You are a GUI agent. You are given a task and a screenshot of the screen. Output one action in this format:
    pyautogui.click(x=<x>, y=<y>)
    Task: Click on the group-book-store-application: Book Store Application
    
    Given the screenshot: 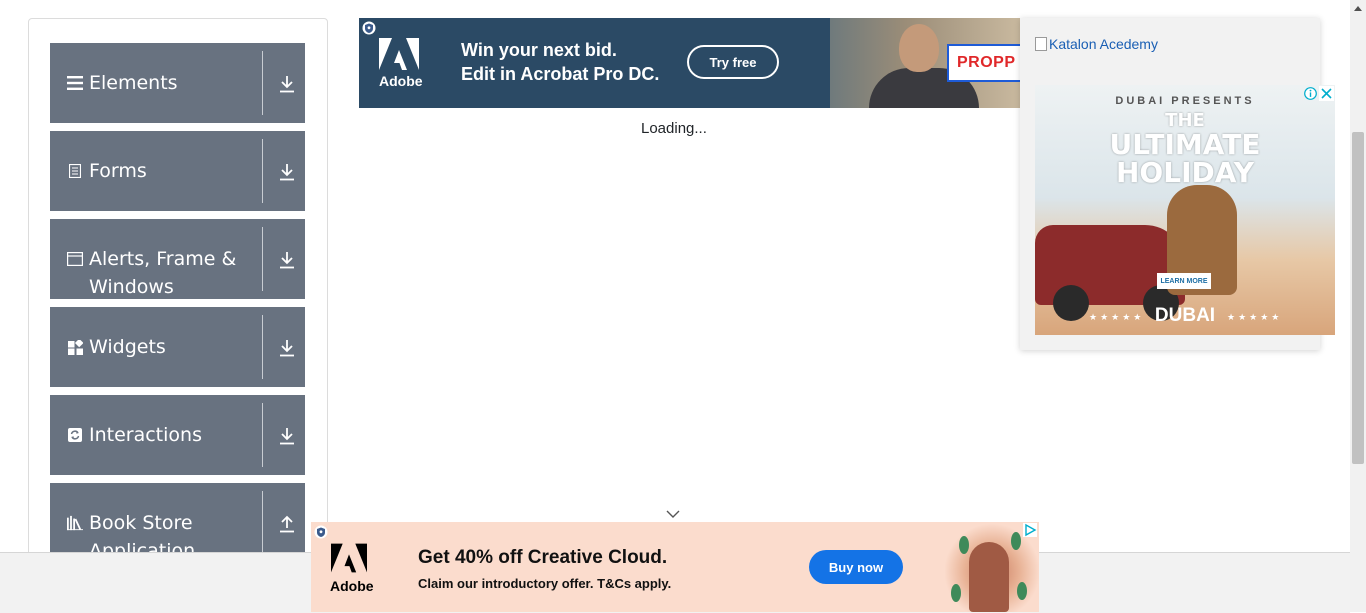 What is the action you would take?
    pyautogui.click(x=177, y=523)
    